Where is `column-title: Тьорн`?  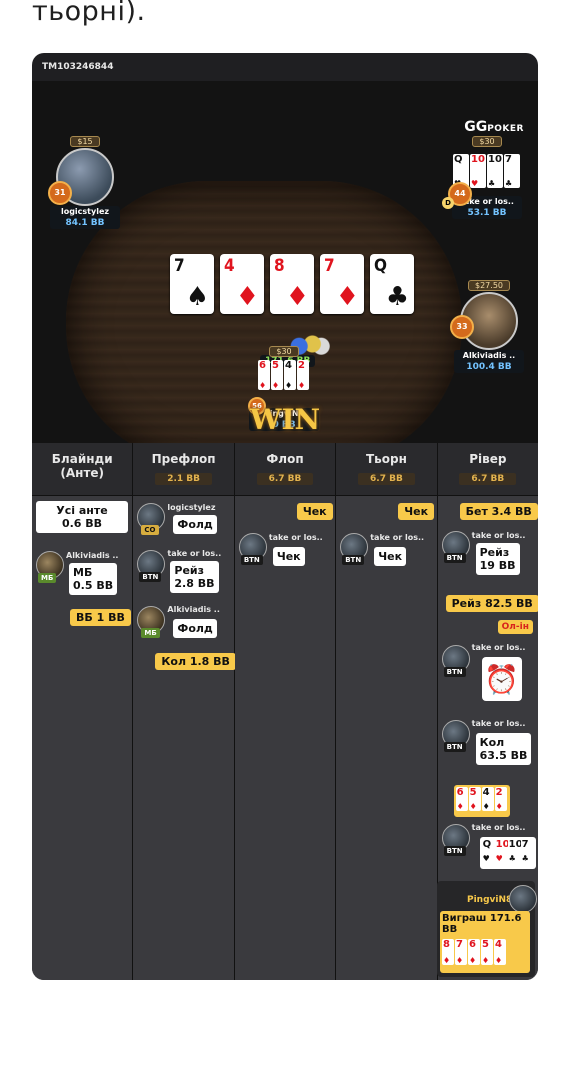 column-title: Тьорн is located at coordinates (386, 459).